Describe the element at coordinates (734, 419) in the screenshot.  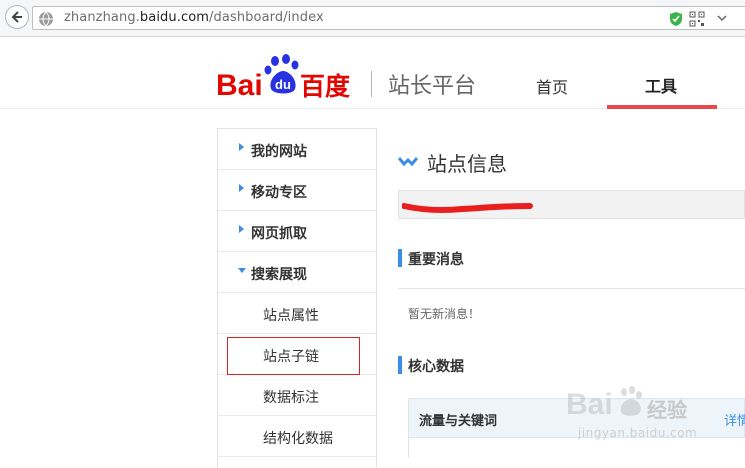
I see `details-link: 详情` at that location.